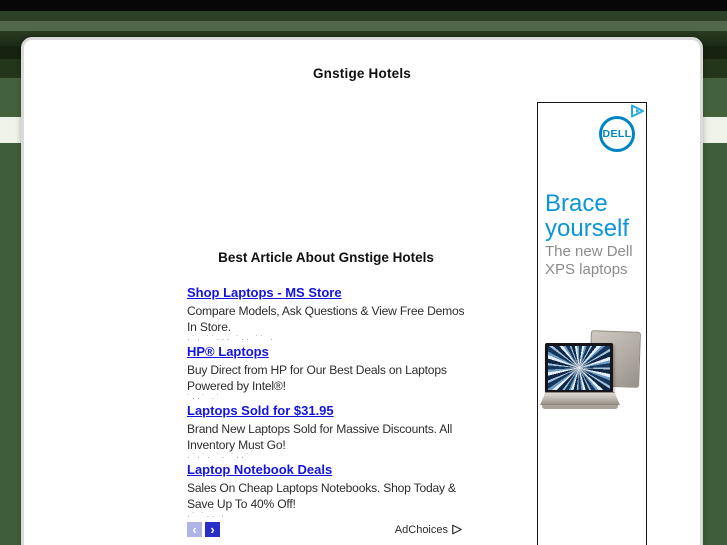 This screenshot has width=727, height=545. I want to click on adchoices-label: AdChoices, so click(421, 530).